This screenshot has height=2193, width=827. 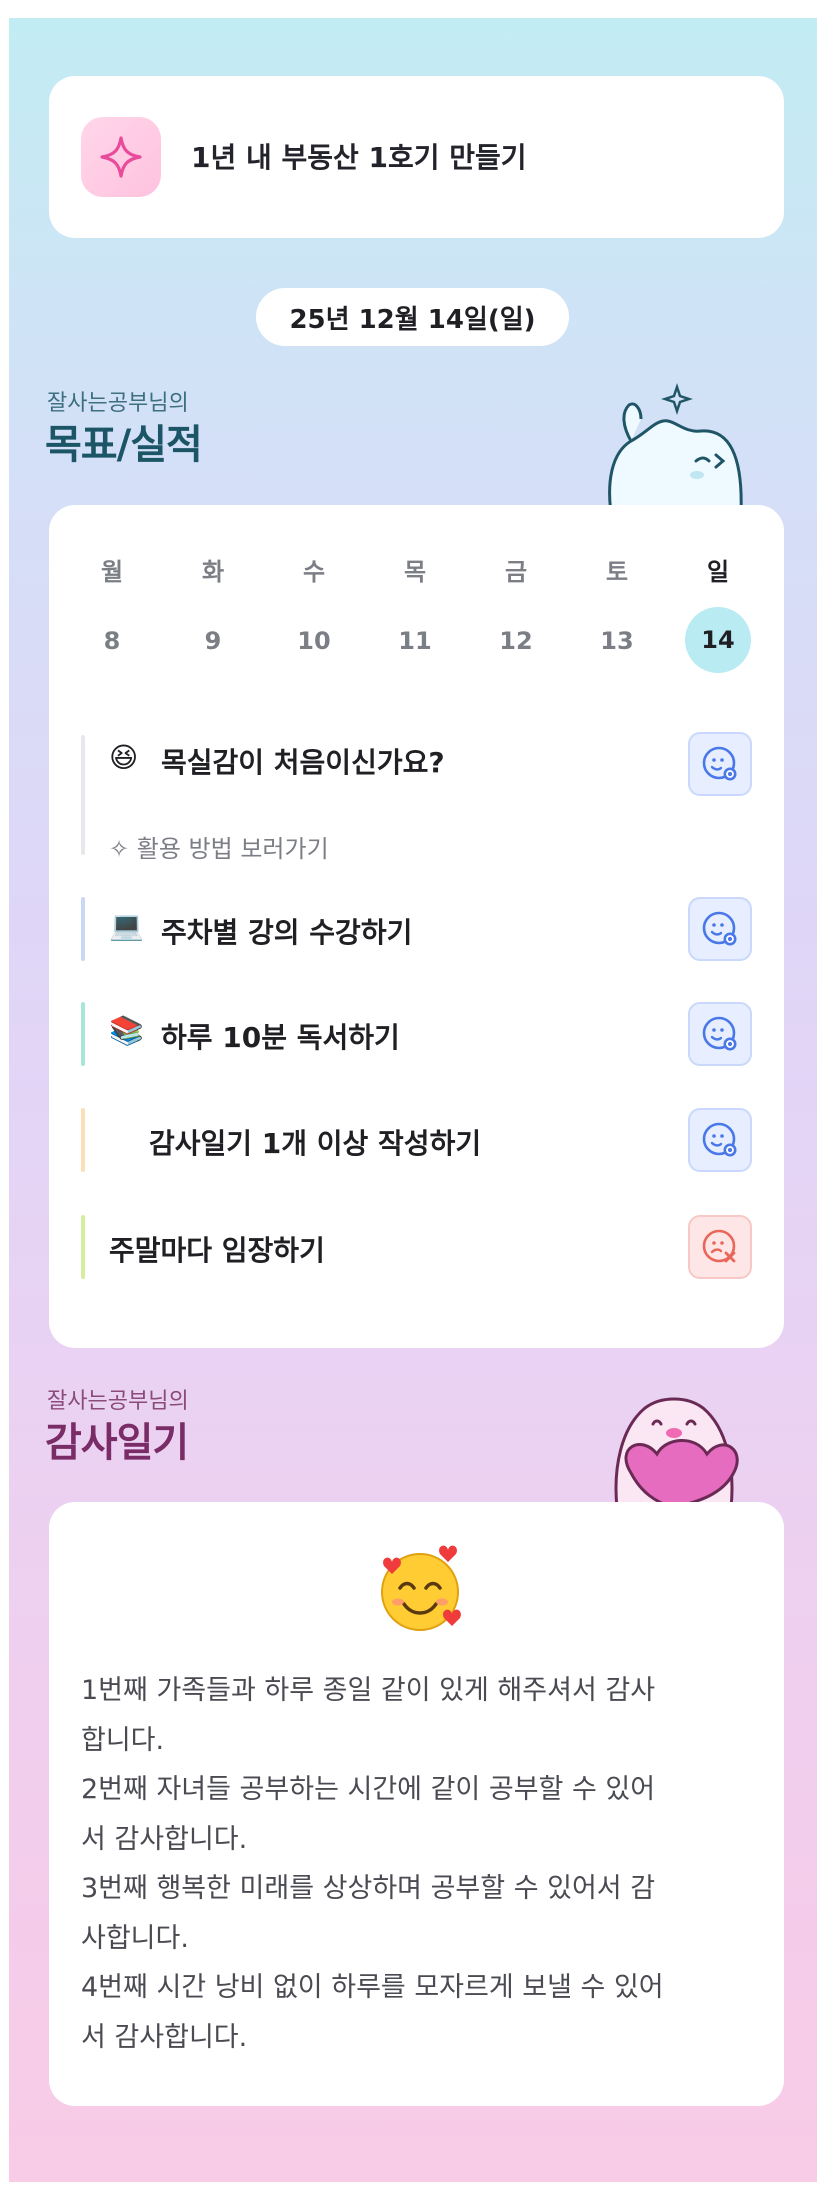 I want to click on task-label: 목실감이 처음이신가요?, so click(x=303, y=762).